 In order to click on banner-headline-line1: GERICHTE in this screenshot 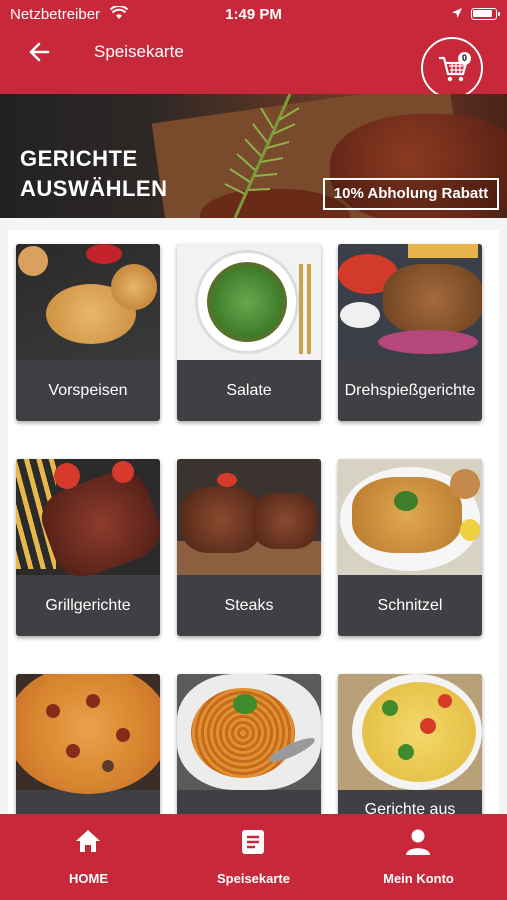, I will do `click(79, 158)`.